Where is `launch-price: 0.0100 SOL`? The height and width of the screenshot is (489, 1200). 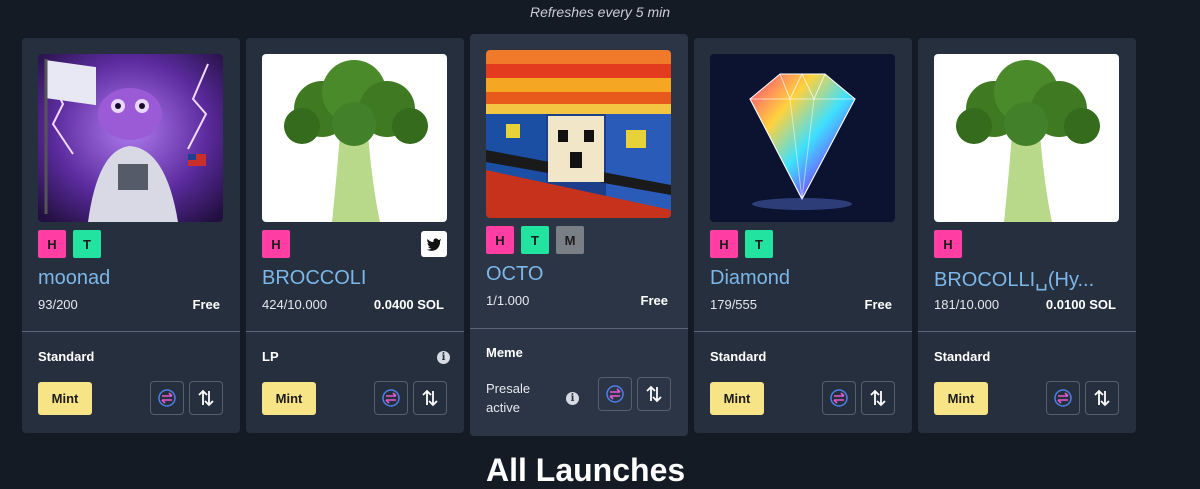 launch-price: 0.0100 SOL is located at coordinates (1080, 304).